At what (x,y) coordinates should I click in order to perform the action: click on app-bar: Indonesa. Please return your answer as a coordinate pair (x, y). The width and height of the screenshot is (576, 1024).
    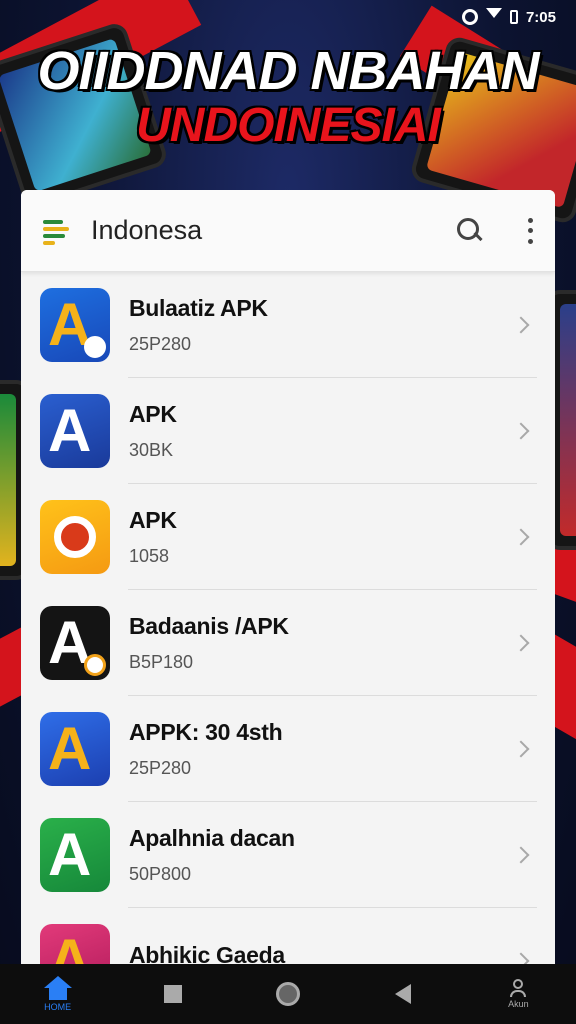
    Looking at the image, I should click on (288, 231).